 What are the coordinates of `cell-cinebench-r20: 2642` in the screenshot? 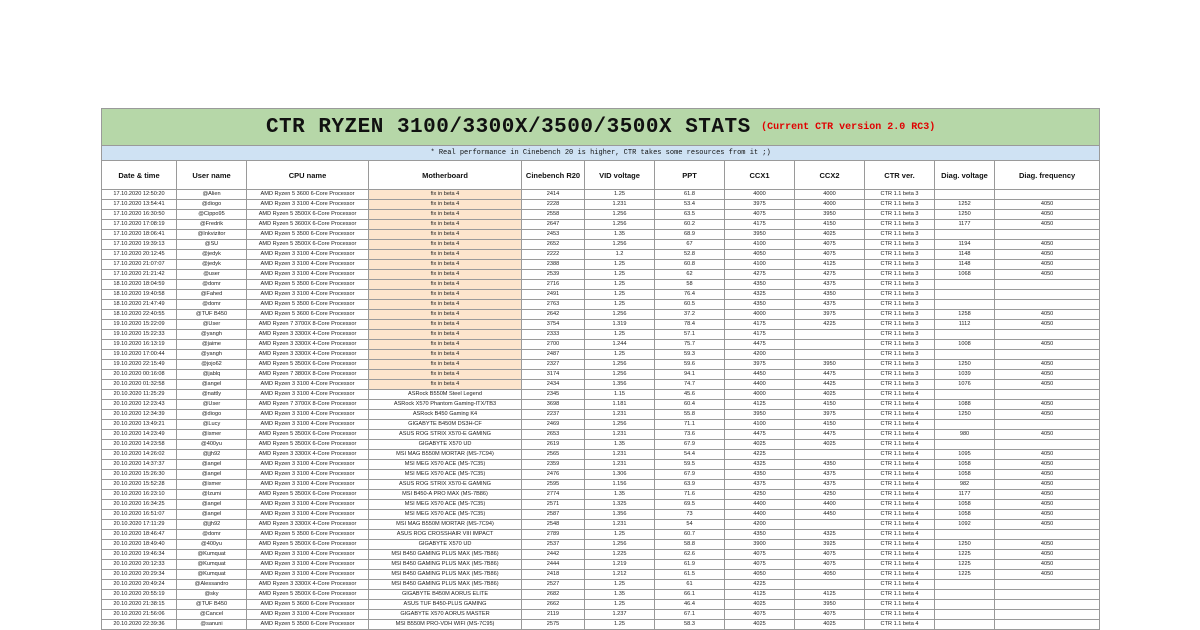 It's located at (553, 314).